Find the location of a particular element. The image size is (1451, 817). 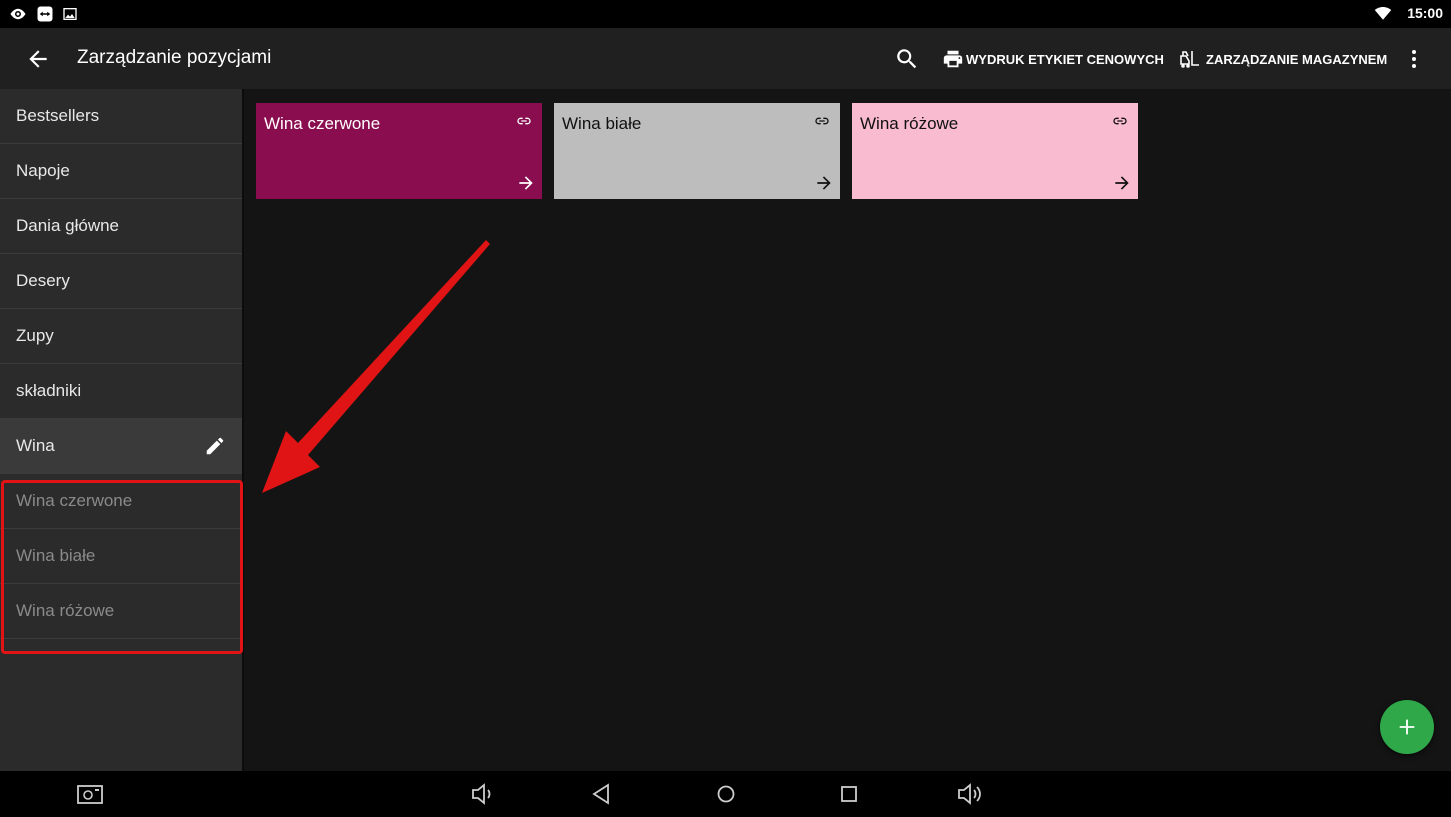

image-icon is located at coordinates (70, 14).